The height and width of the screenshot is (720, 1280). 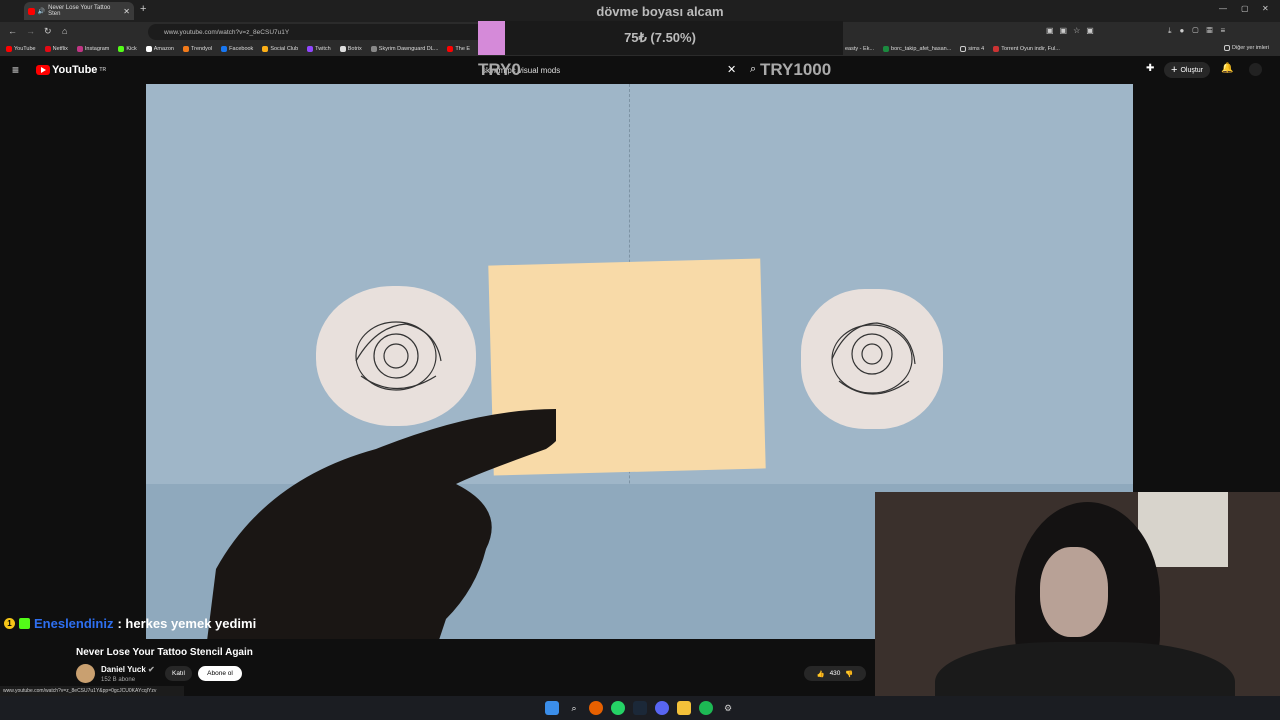 What do you see at coordinates (21, 49) in the screenshot?
I see `bookmark-youtube: YouTube` at bounding box center [21, 49].